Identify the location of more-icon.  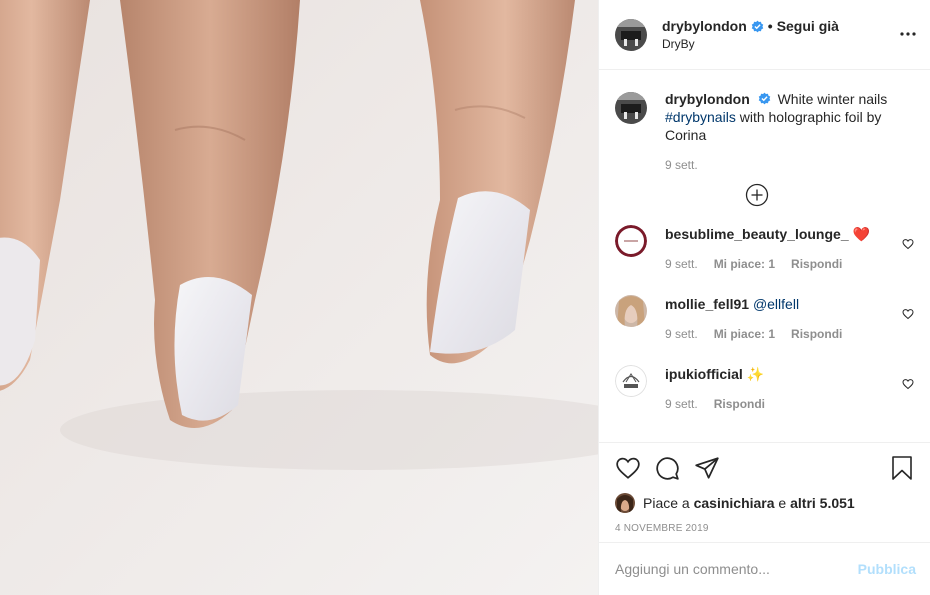
(908, 34).